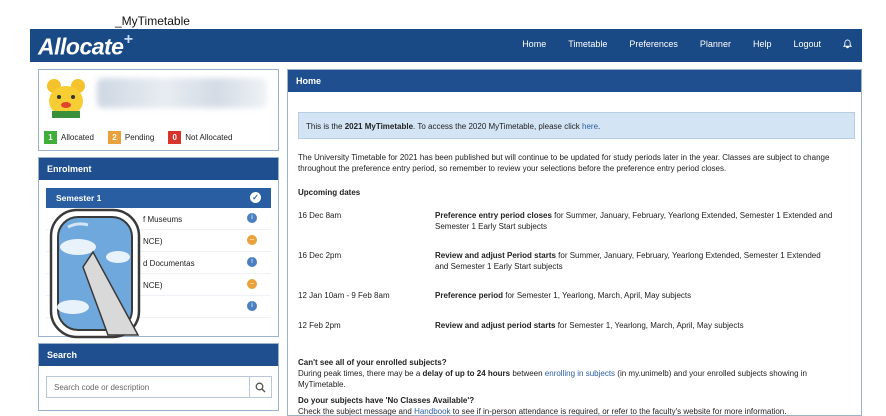 This screenshot has height=416, width=886. What do you see at coordinates (527, 373) in the screenshot?
I see `faq-text-2: between` at bounding box center [527, 373].